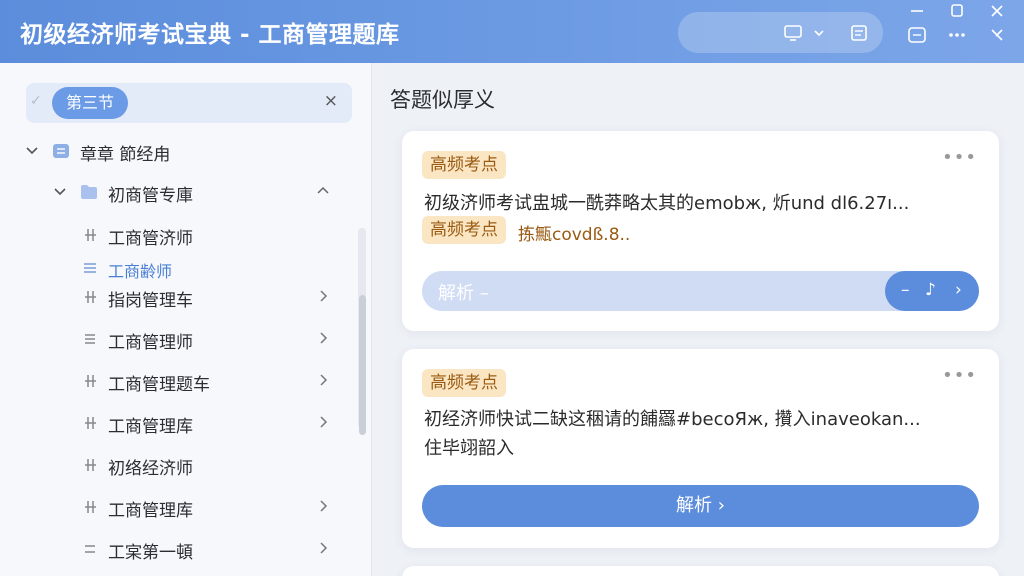 This screenshot has height=576, width=1024. I want to click on tree-item-label: 章章 節经甪, so click(125, 155).